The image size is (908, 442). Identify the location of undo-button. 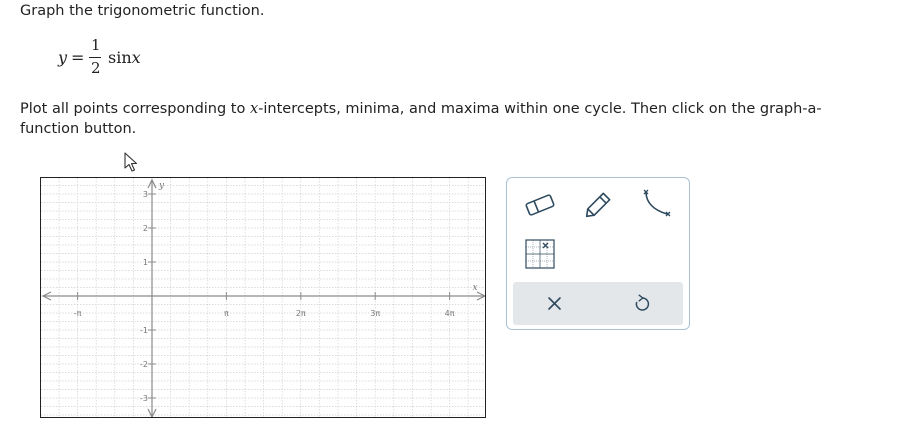
(641, 303).